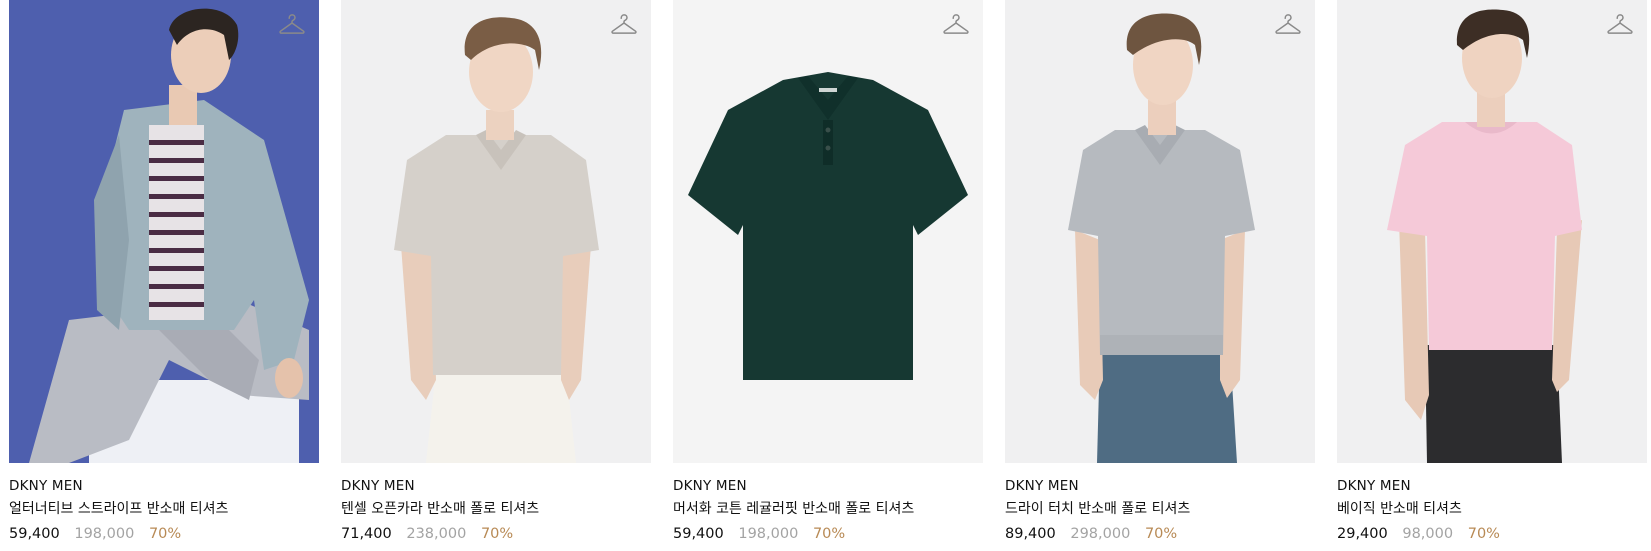 This screenshot has height=551, width=1651. What do you see at coordinates (436, 534) in the screenshot?
I see `original-price: 238,000` at bounding box center [436, 534].